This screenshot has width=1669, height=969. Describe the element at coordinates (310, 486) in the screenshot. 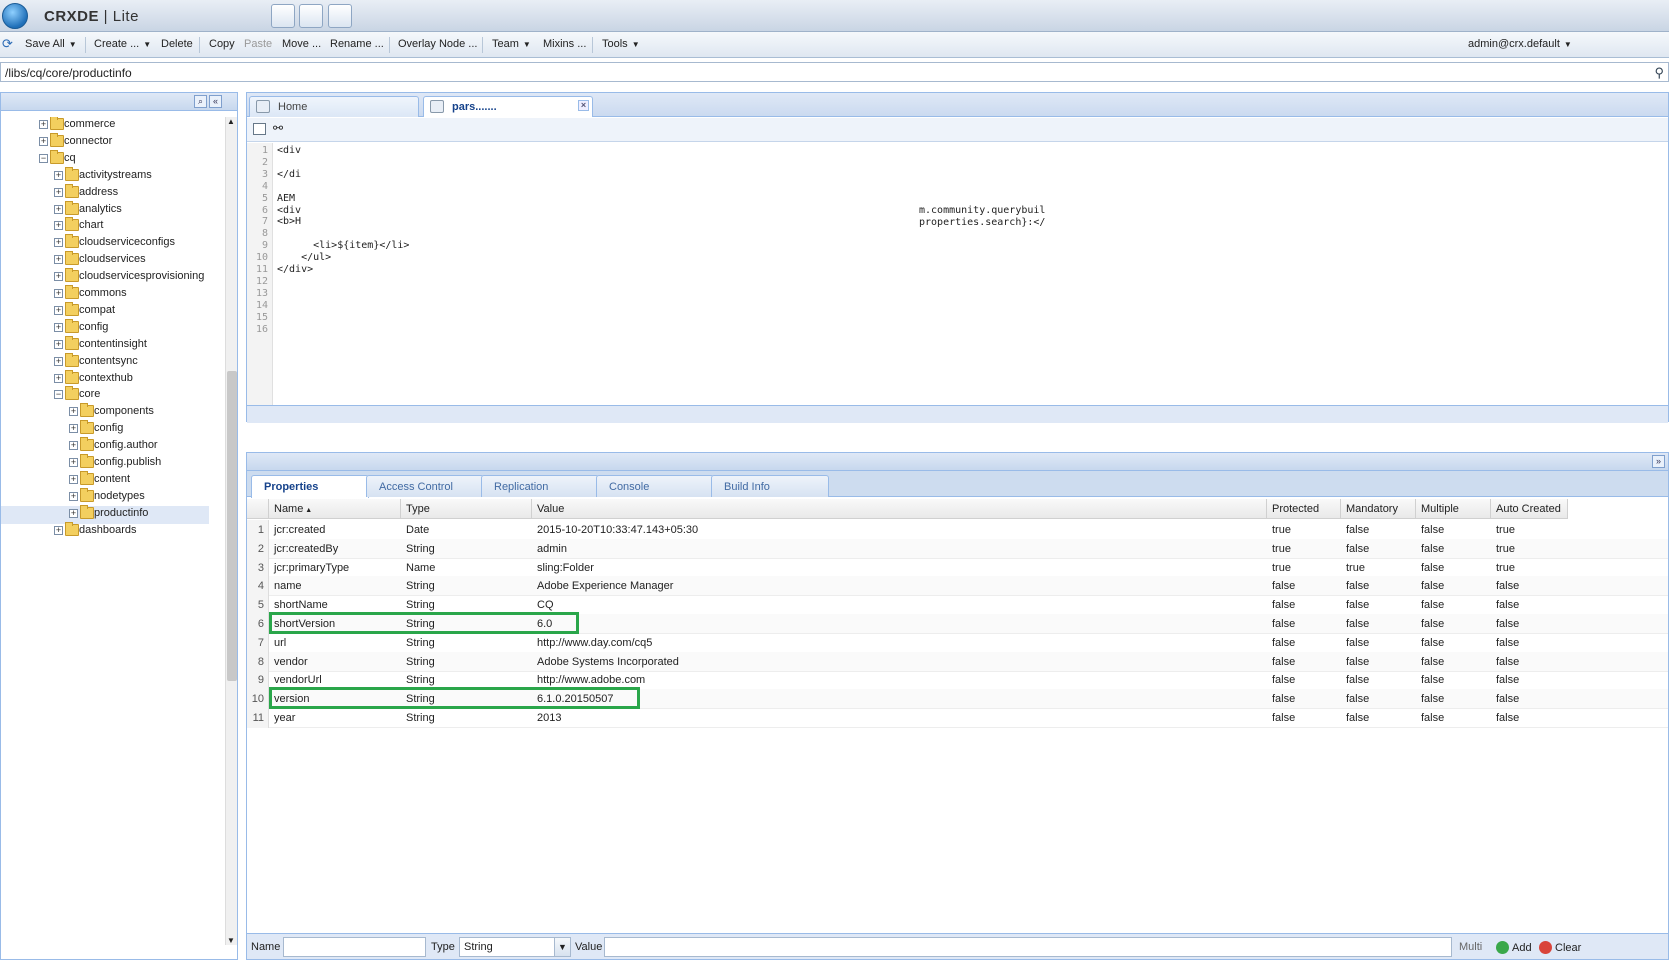

I see `tab-properties: Properties` at that location.